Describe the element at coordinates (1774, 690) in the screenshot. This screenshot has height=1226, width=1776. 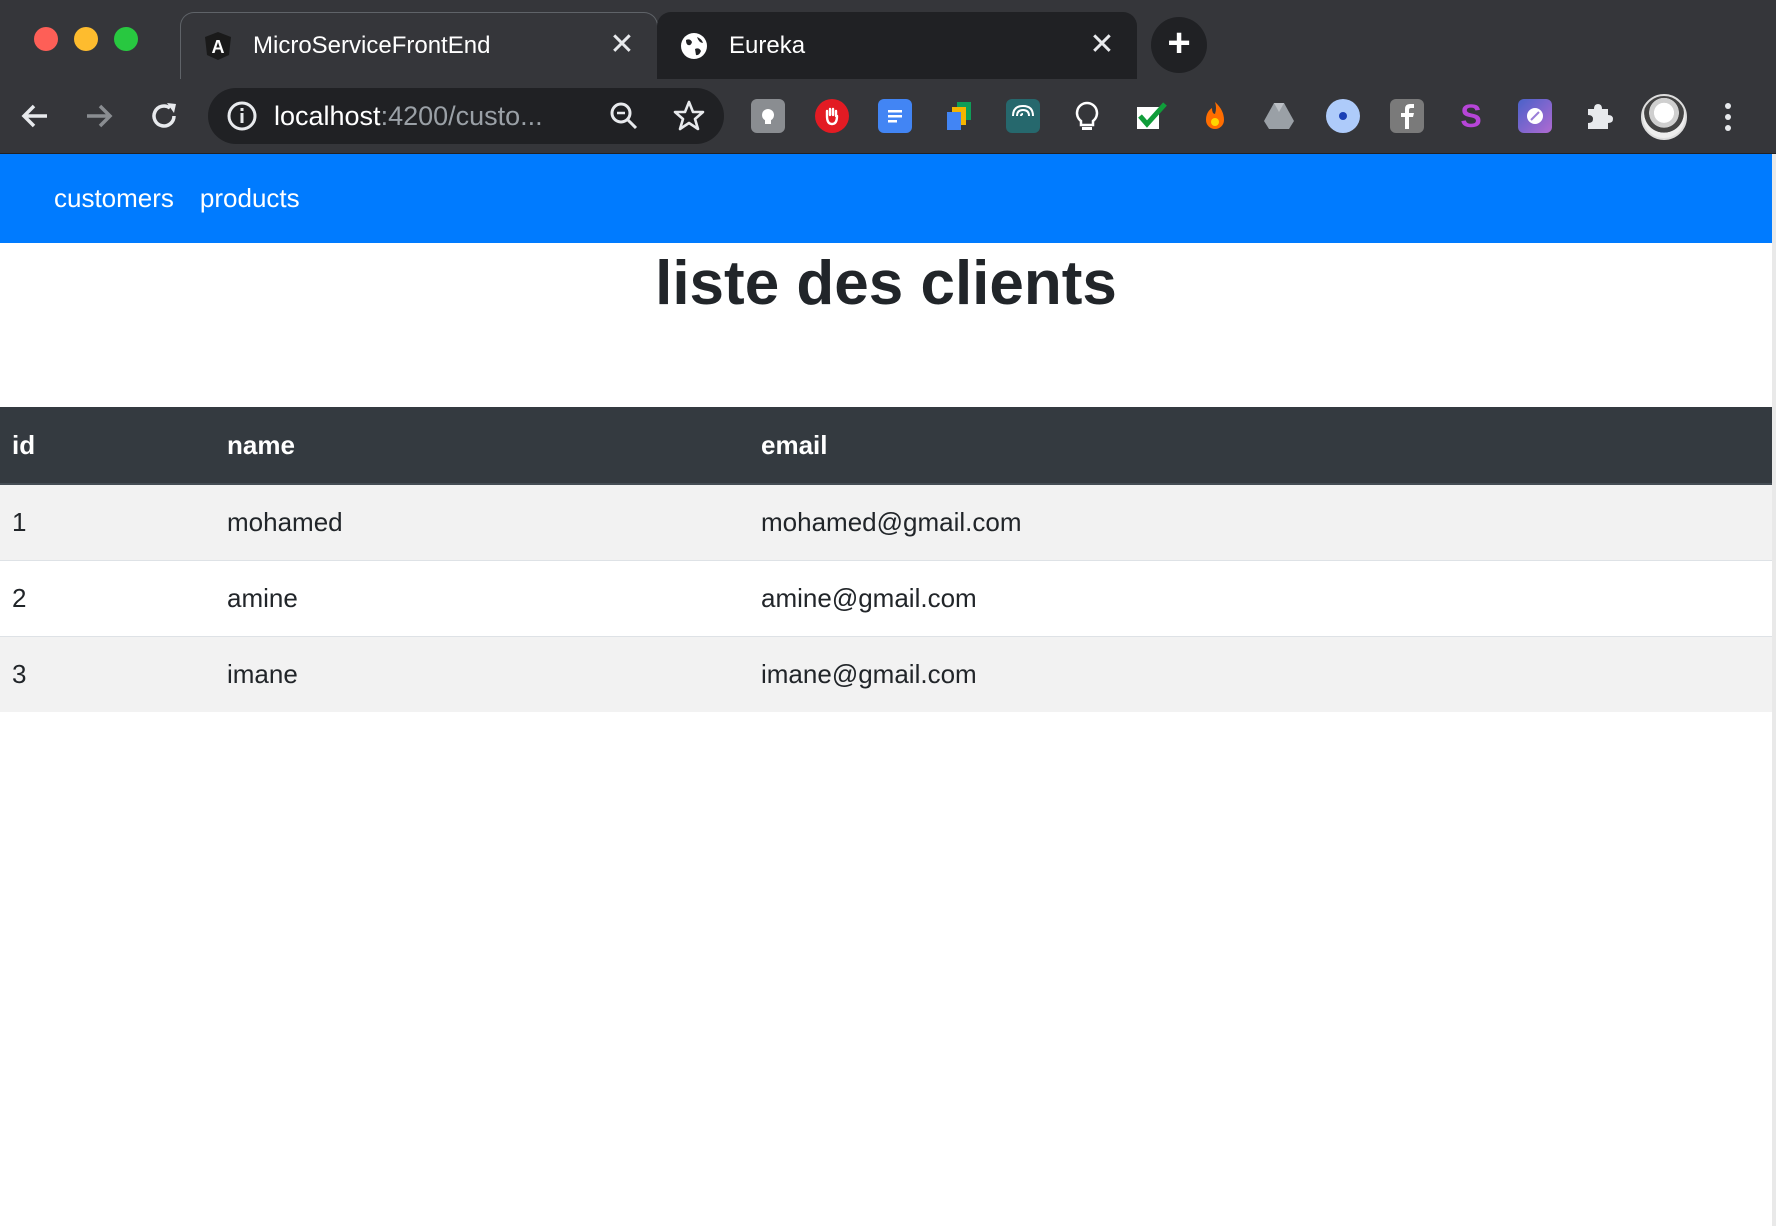
I see `window-edge` at that location.